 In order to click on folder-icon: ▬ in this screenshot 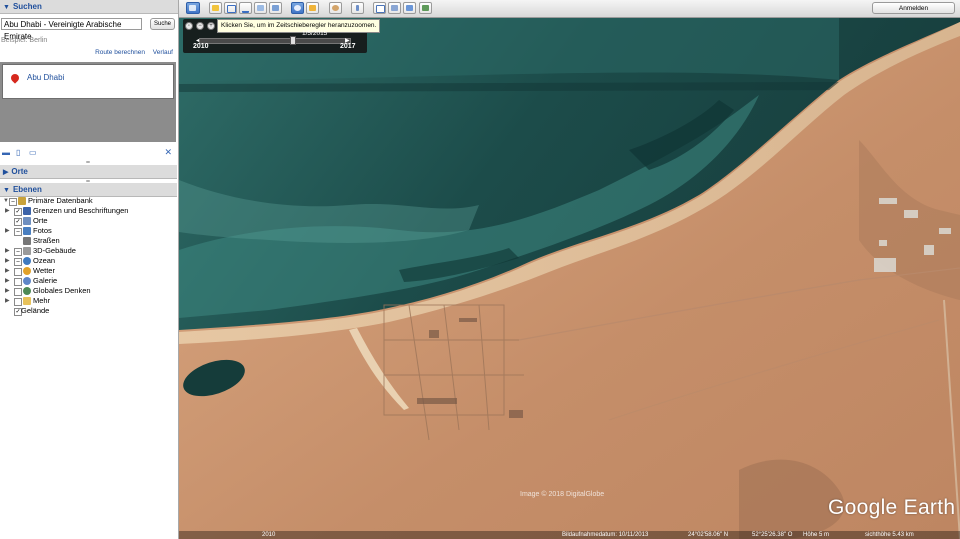, I will do `click(6, 153)`.